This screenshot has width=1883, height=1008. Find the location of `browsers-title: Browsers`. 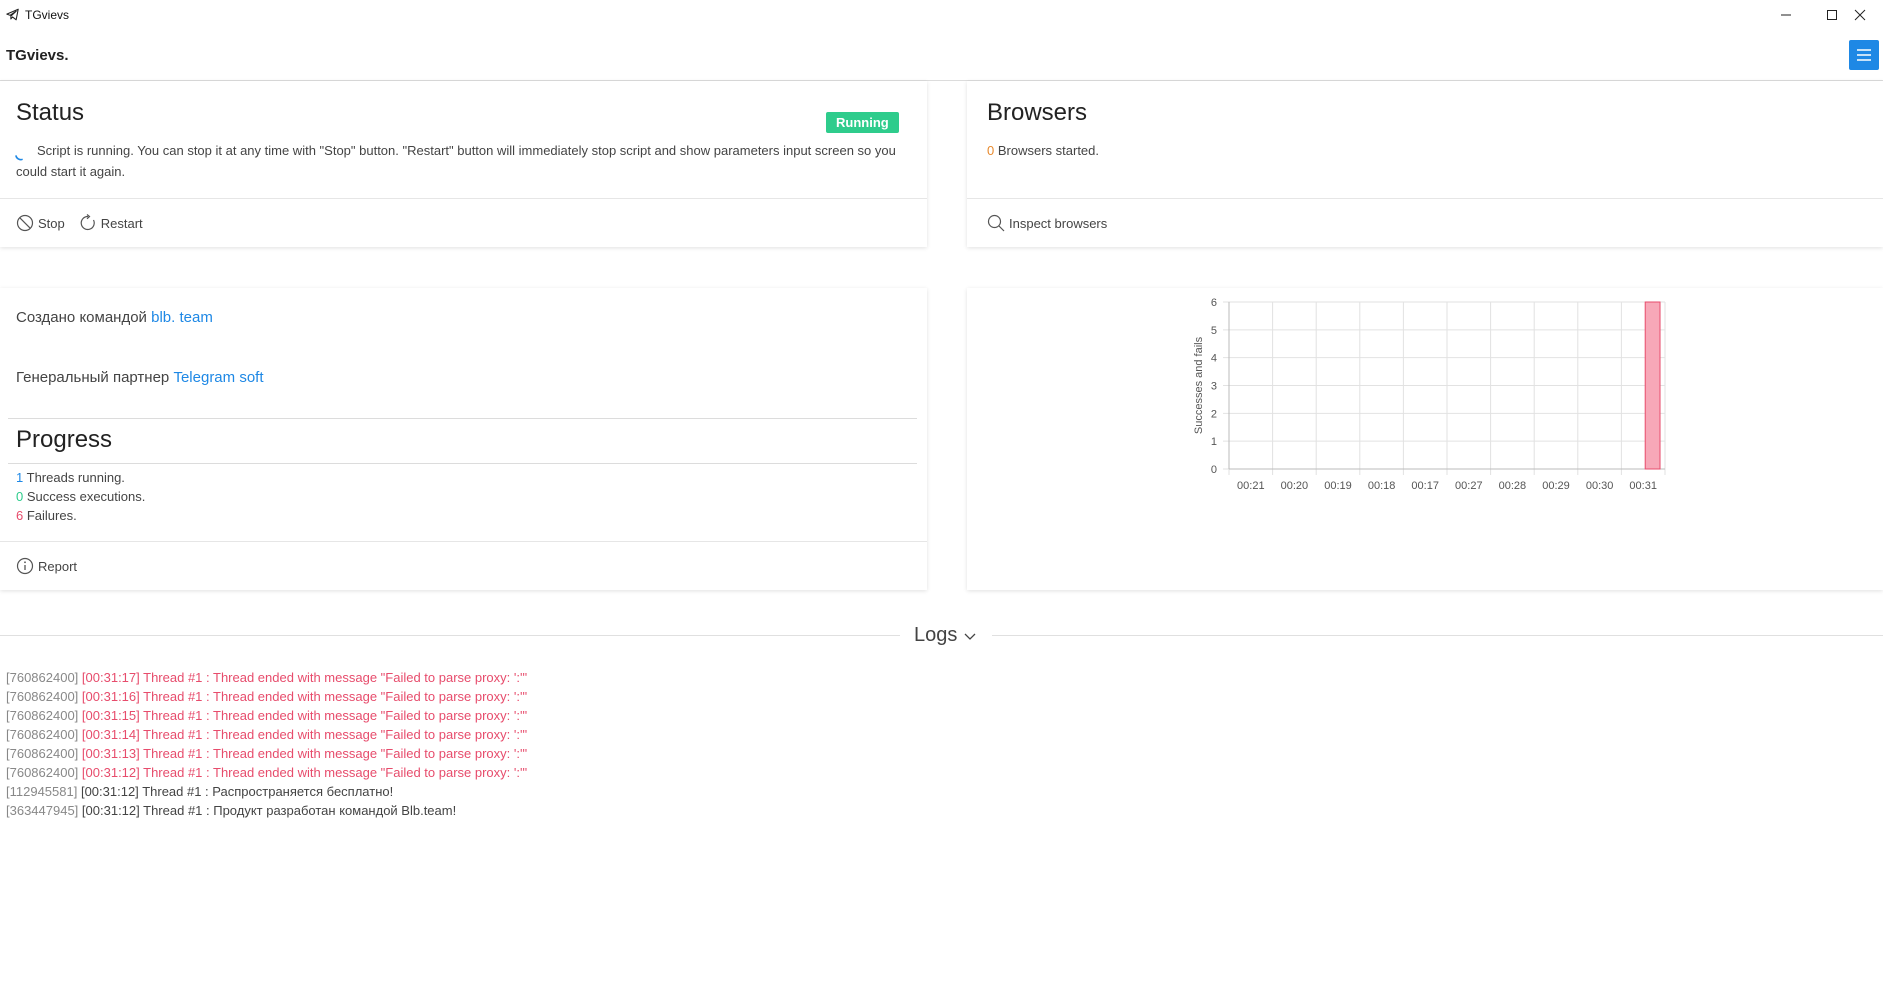

browsers-title: Browsers is located at coordinates (1037, 112).